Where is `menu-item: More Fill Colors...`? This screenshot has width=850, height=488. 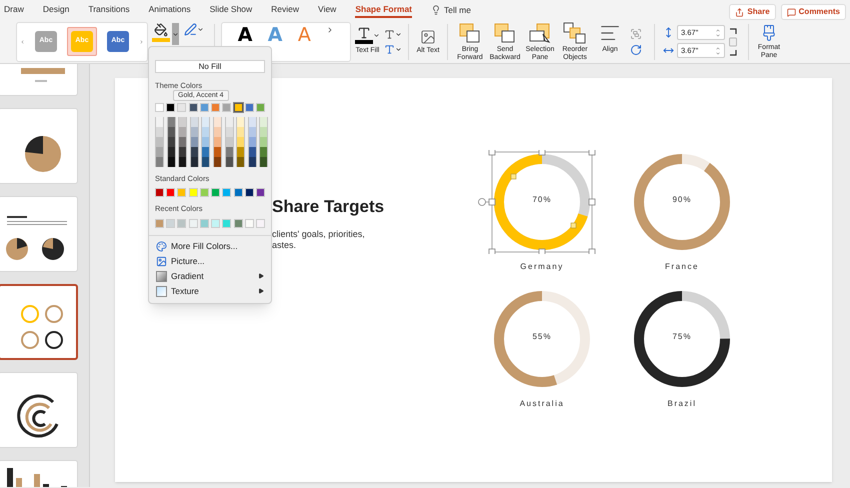
menu-item: More Fill Colors... is located at coordinates (210, 246).